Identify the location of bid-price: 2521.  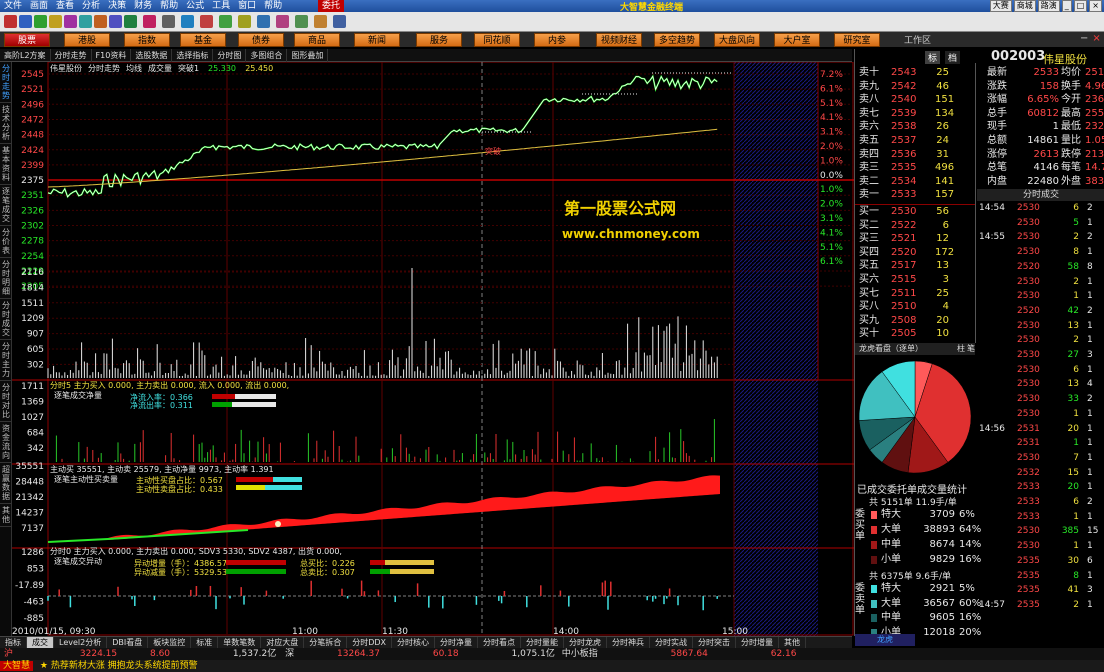
(903, 239).